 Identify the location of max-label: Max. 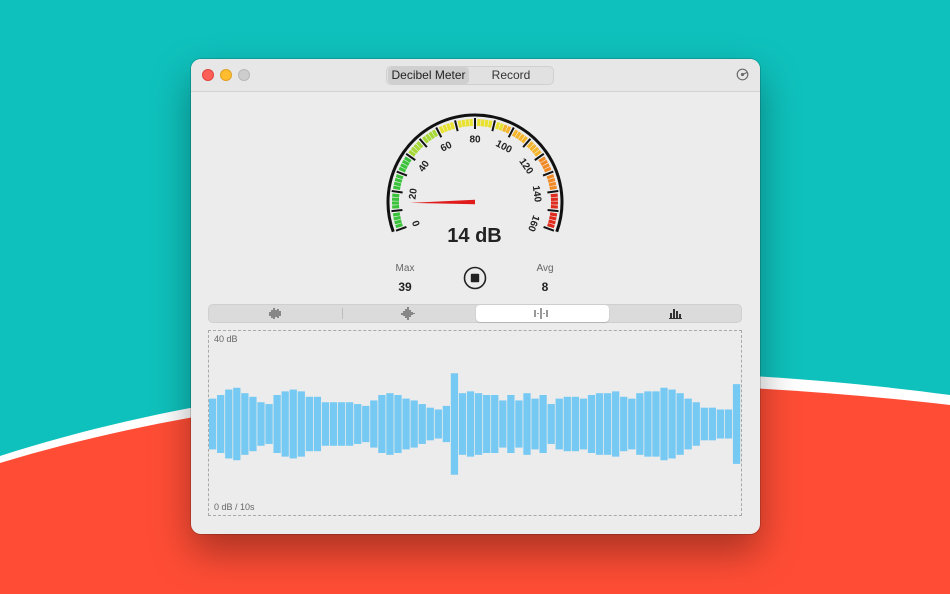
(405, 268).